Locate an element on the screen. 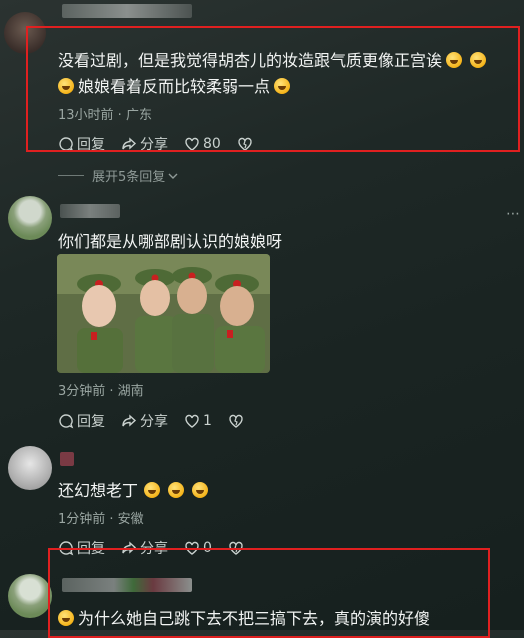 The height and width of the screenshot is (638, 524). dislike-button is located at coordinates (237, 421).